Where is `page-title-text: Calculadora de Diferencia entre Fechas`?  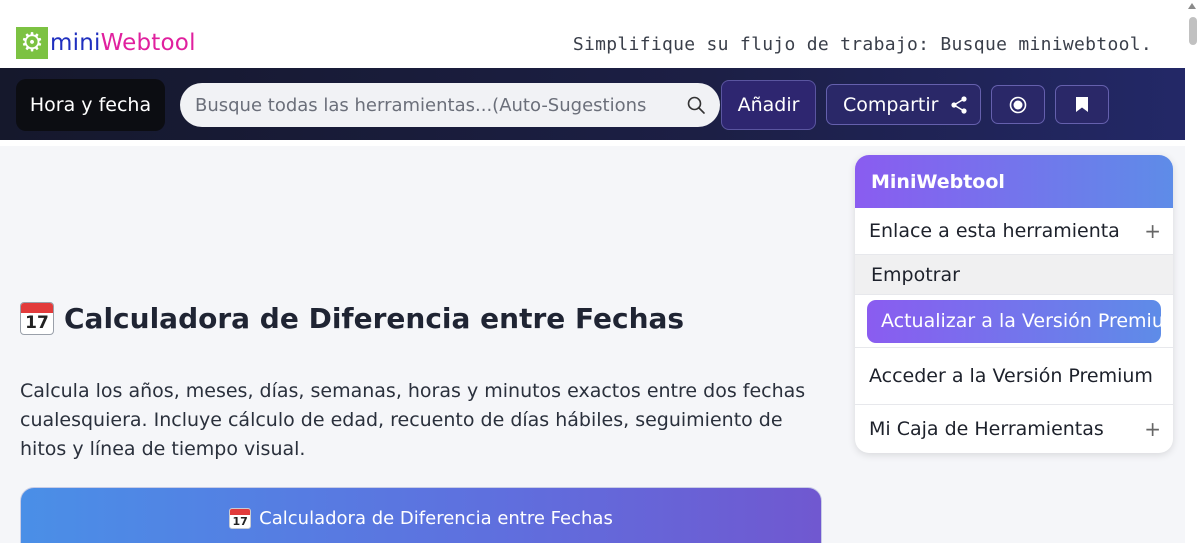
page-title-text: Calculadora de Diferencia entre Fechas is located at coordinates (374, 318).